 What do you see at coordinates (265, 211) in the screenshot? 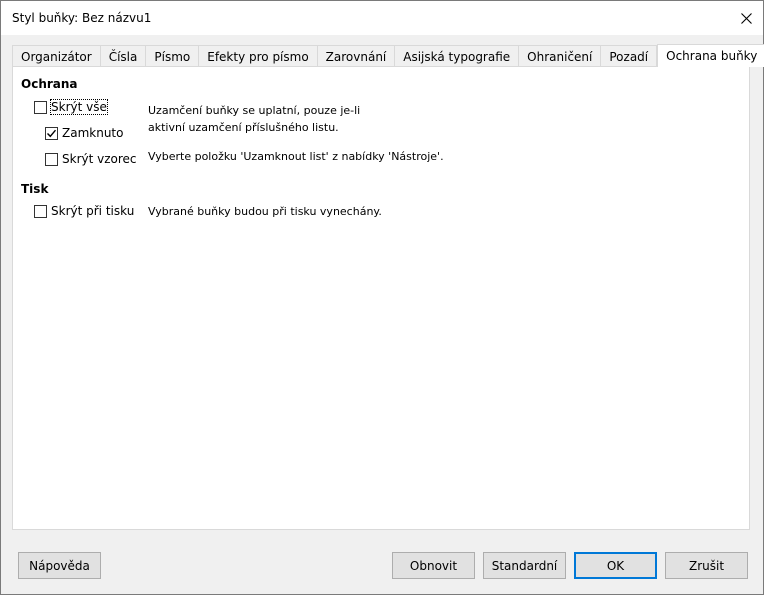
I see `print-description: Vybrané buňky budou při tisku vynechány.` at bounding box center [265, 211].